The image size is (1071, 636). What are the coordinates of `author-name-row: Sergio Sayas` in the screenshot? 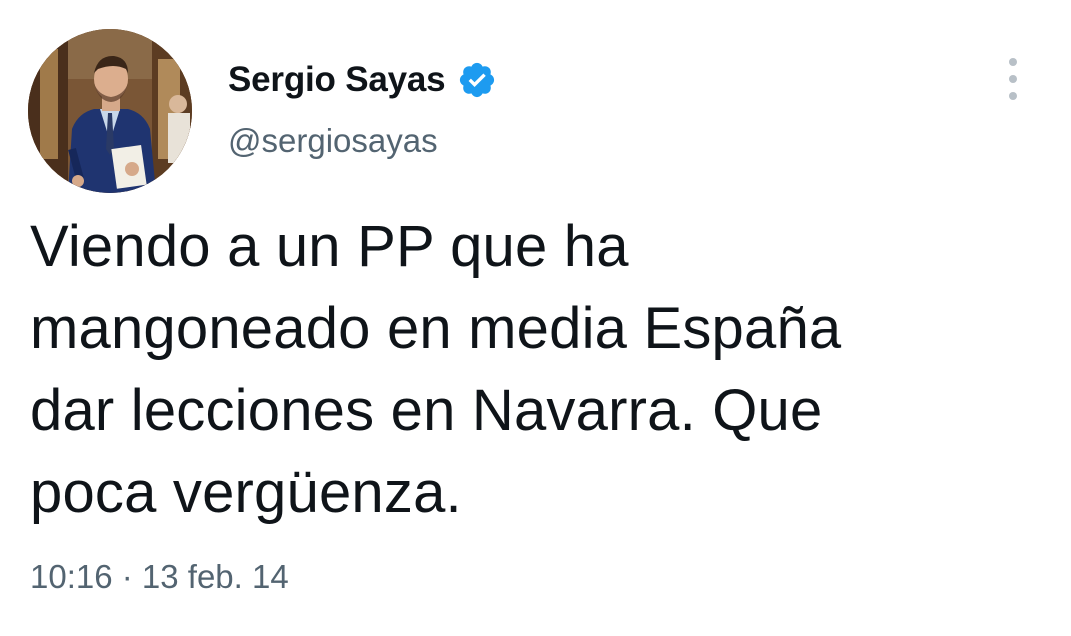 It's located at (362, 80).